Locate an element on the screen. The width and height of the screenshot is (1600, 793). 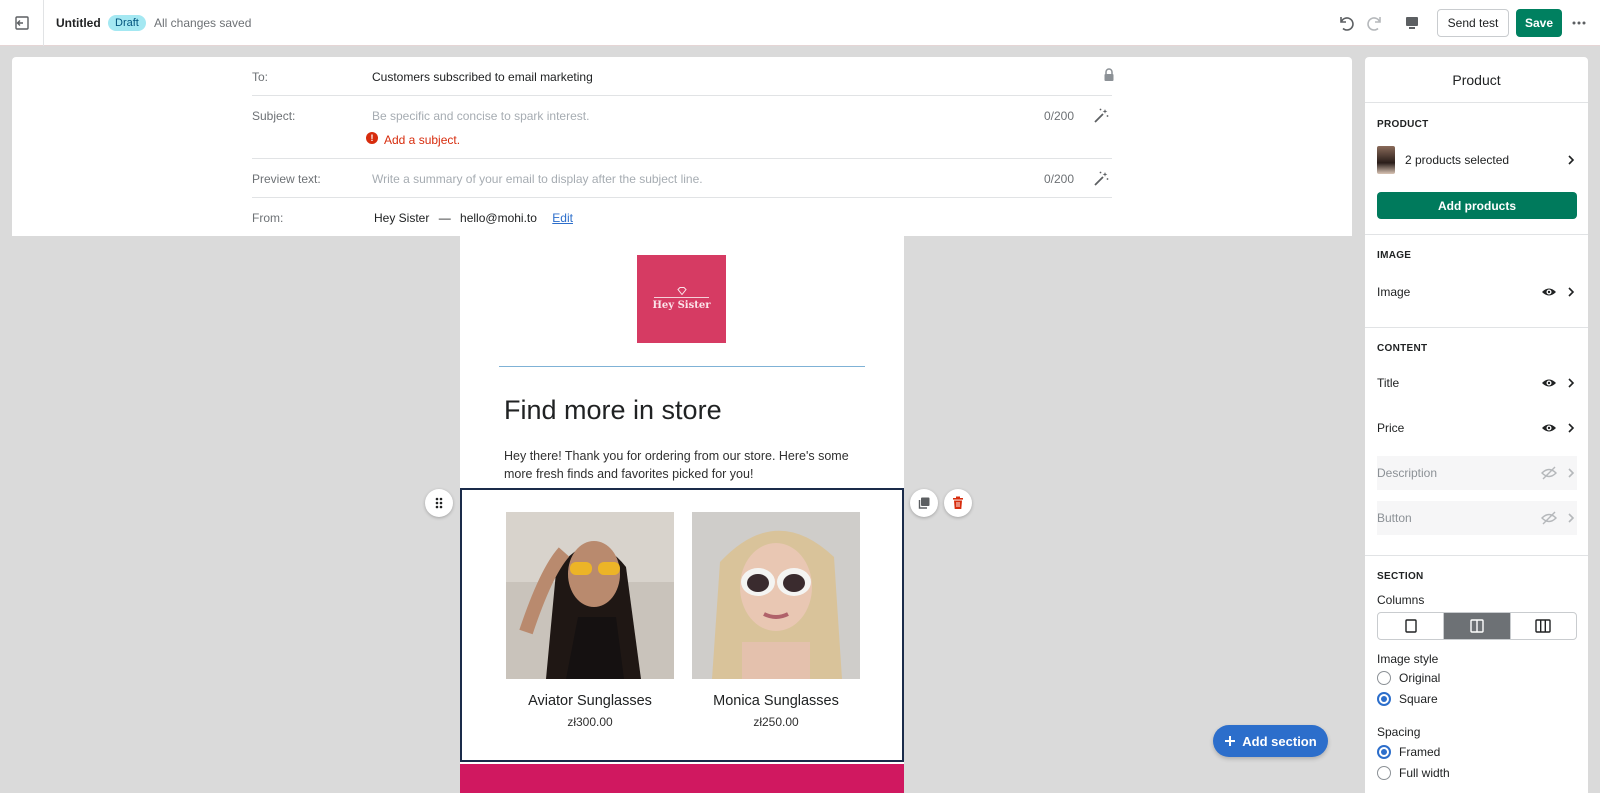
columns-selector is located at coordinates (1477, 626).